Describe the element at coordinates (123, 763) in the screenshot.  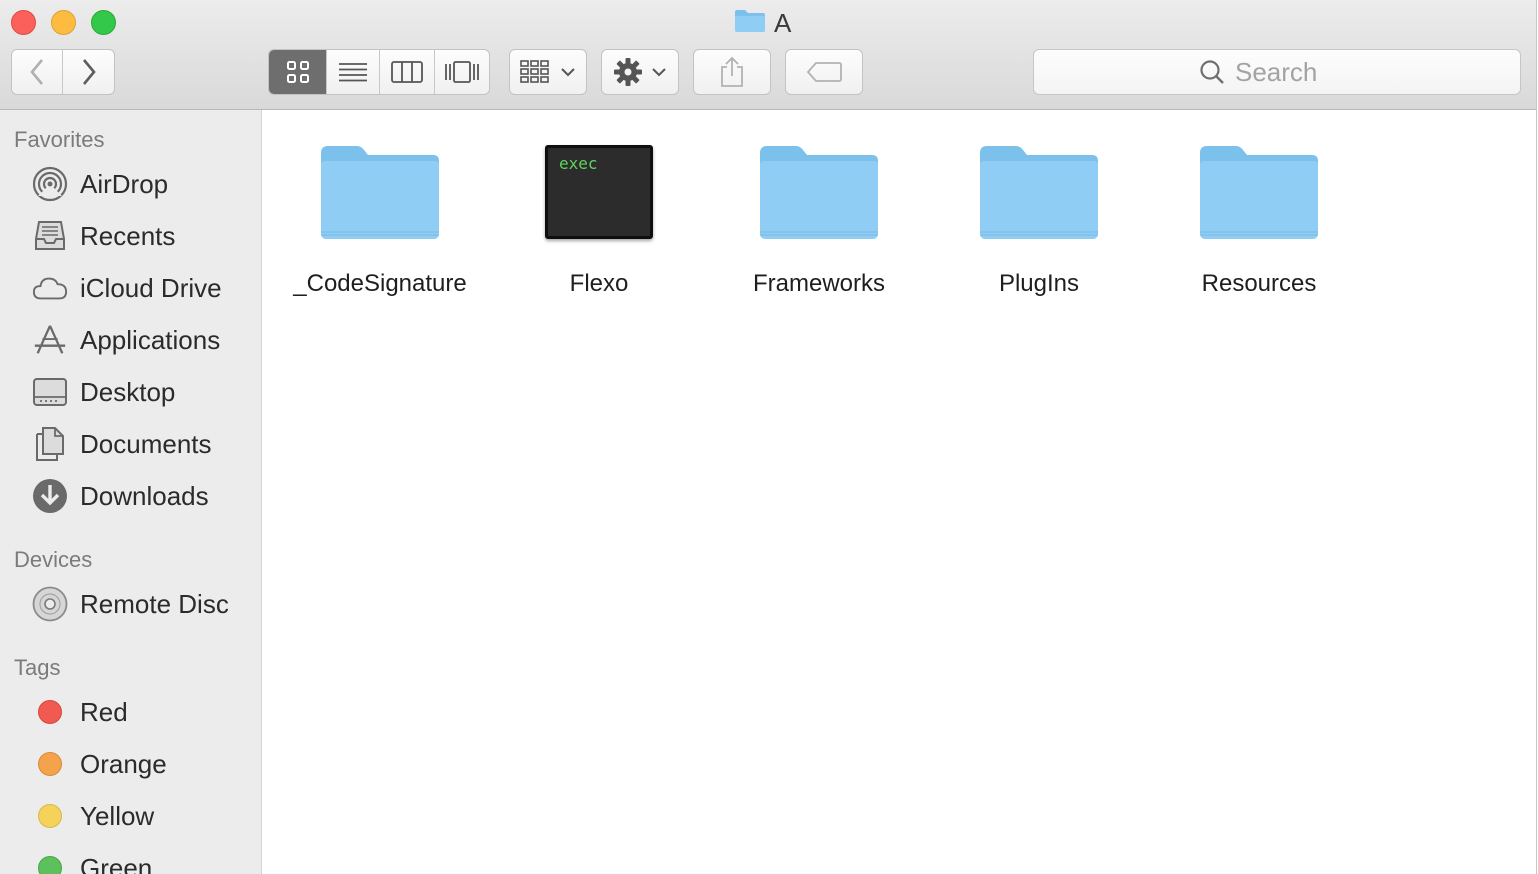
I see `sidebar-item-label: Orange` at that location.